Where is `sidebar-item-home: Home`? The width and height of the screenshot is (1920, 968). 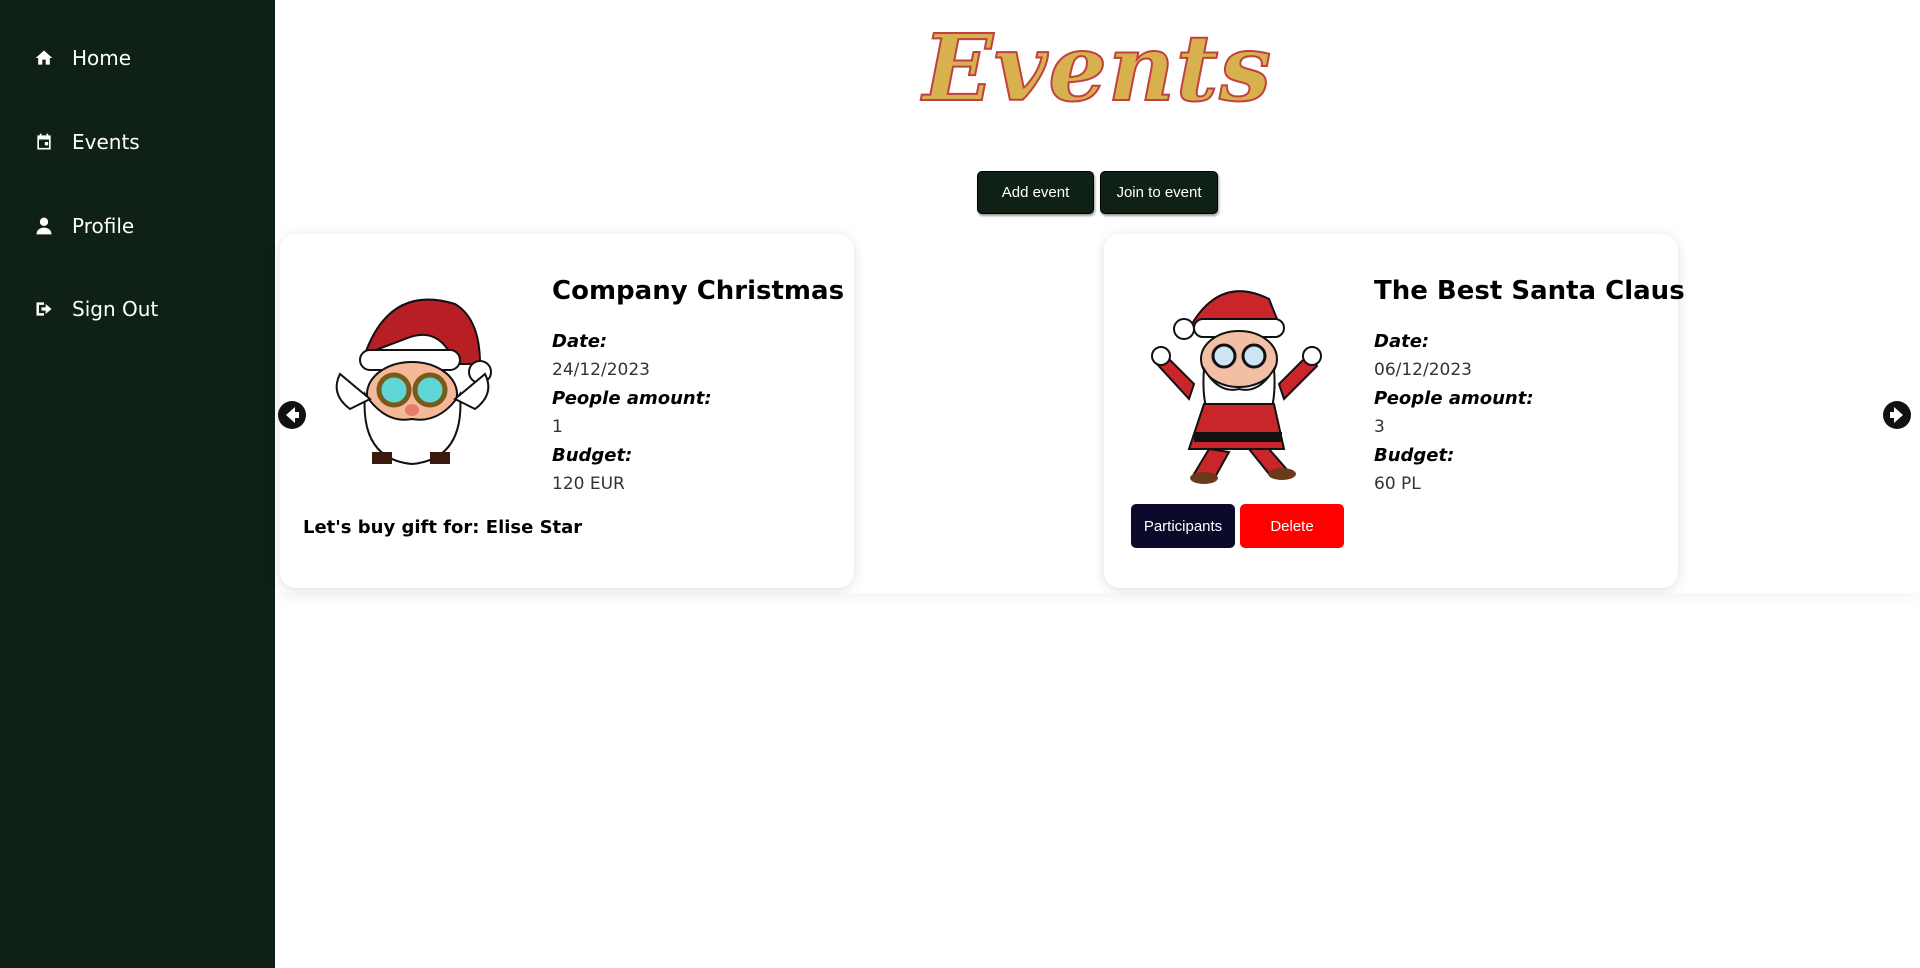
sidebar-item-home: Home is located at coordinates (82, 58).